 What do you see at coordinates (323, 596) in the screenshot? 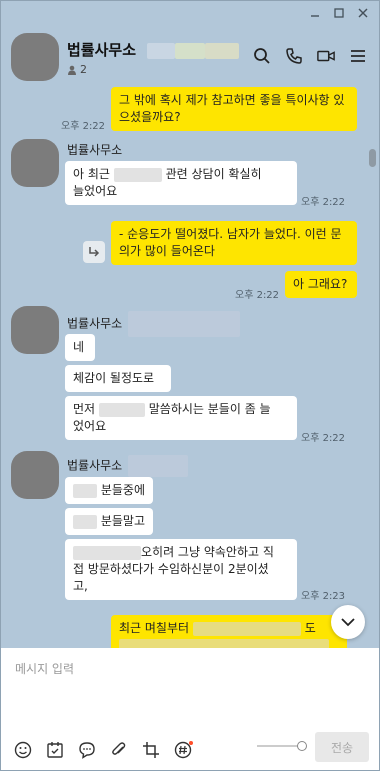
I see `message-time: 오후 2:23` at bounding box center [323, 596].